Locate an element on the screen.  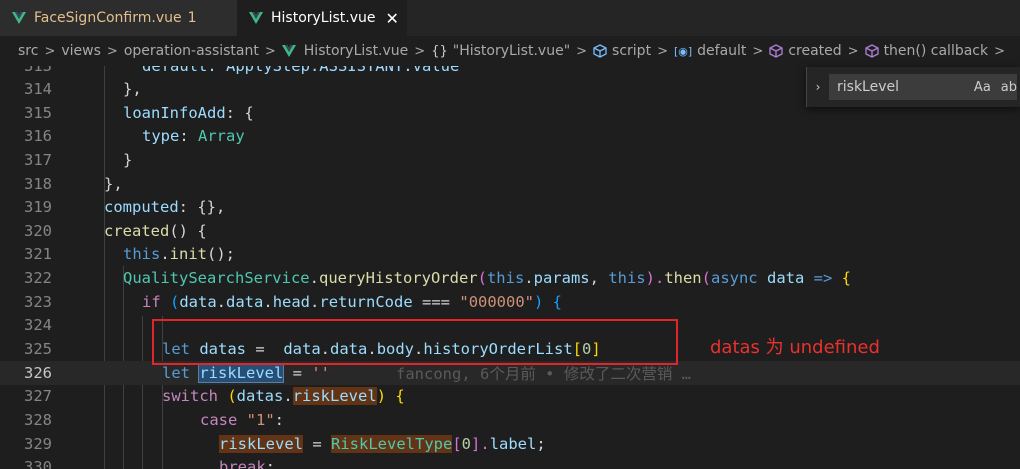
line-number: 328 is located at coordinates (38, 419).